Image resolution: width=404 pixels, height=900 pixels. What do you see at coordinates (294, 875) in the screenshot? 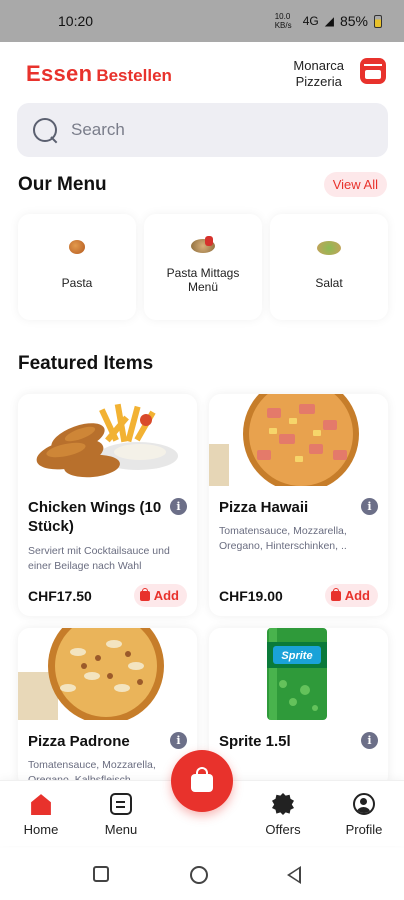
I see `back-triangle-icon` at bounding box center [294, 875].